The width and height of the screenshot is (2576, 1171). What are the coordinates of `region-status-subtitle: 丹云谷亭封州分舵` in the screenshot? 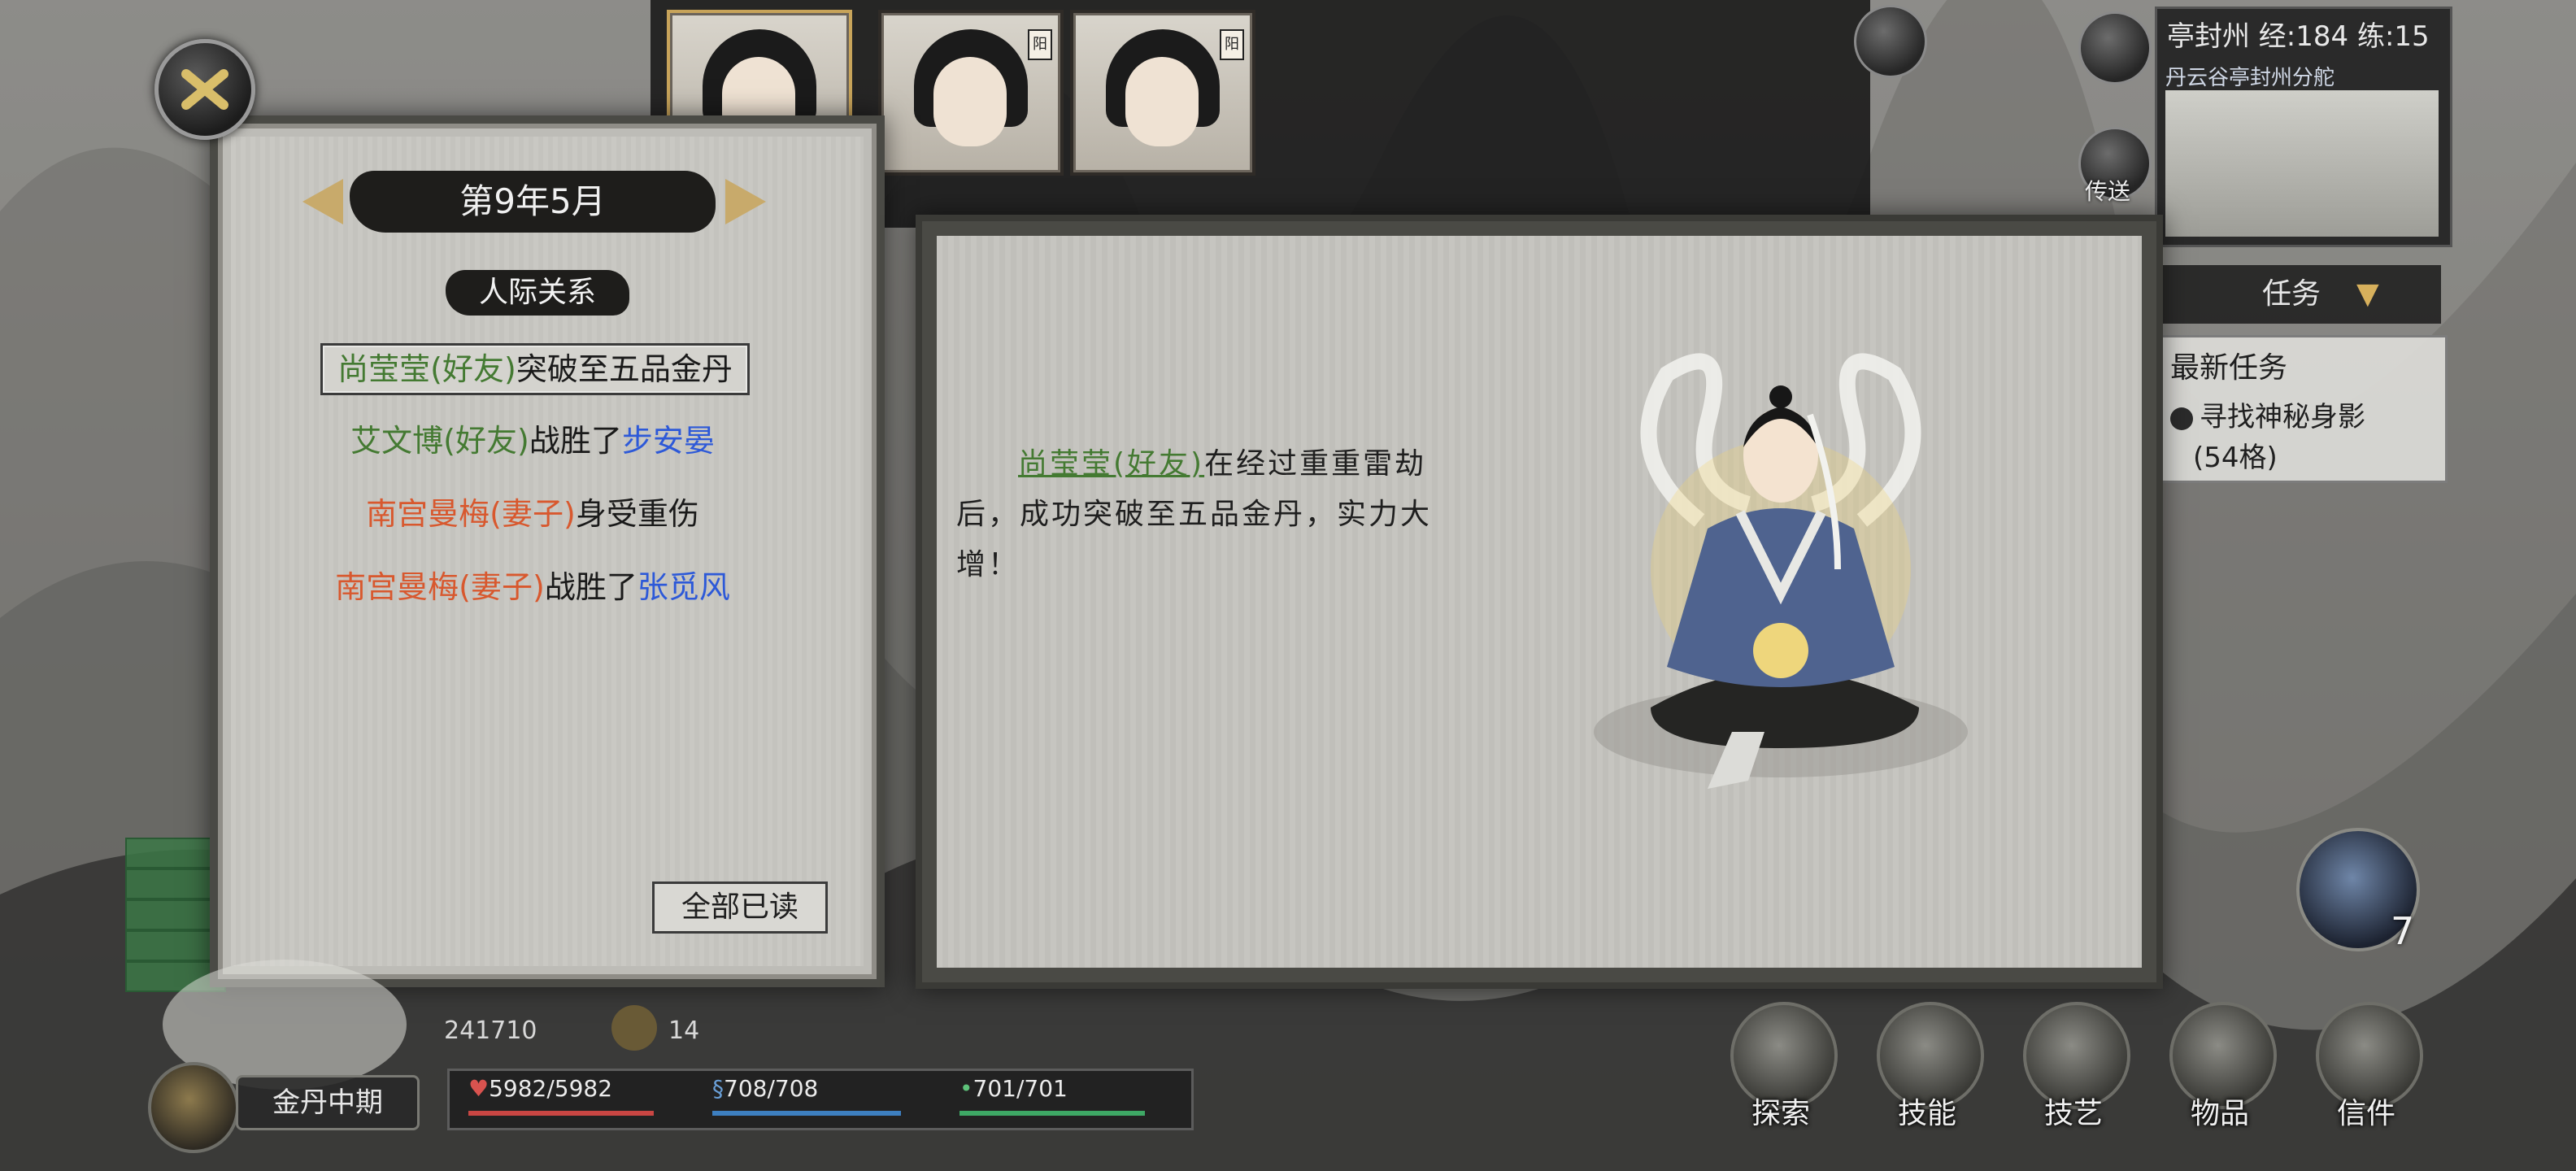 It's located at (2250, 78).